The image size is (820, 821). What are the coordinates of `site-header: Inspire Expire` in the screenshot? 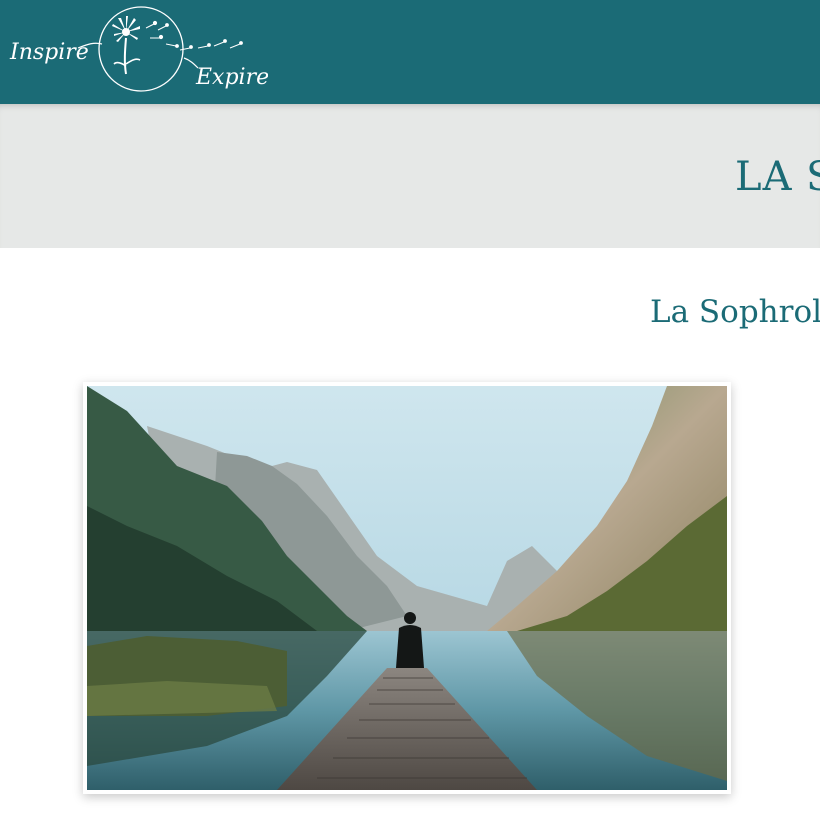 It's located at (410, 52).